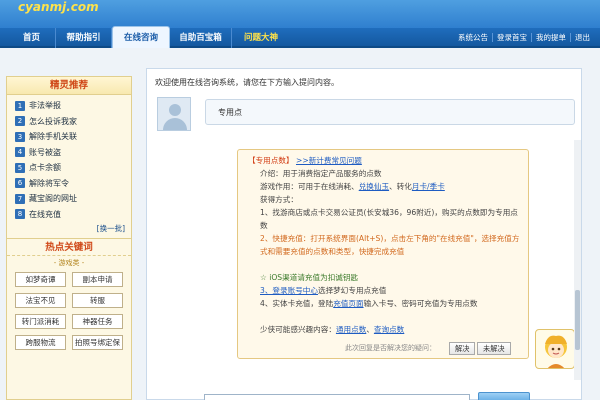 The image size is (600, 400). Describe the element at coordinates (70, 215) in the screenshot. I see `recommend-item: 8 在线充值` at that location.